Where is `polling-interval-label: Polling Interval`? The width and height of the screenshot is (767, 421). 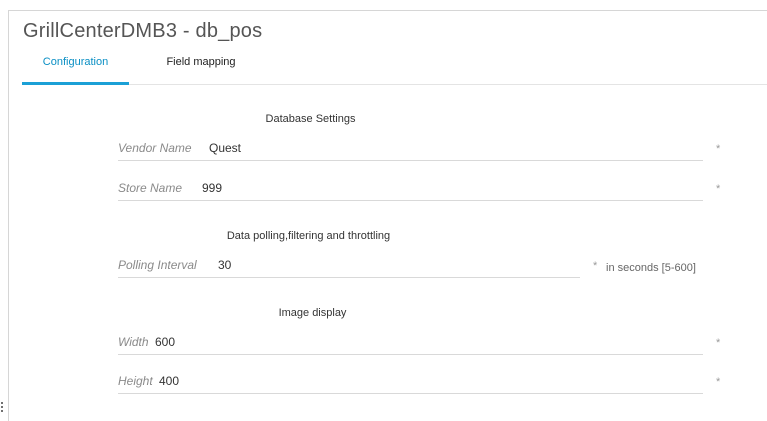 polling-interval-label: Polling Interval is located at coordinates (157, 265).